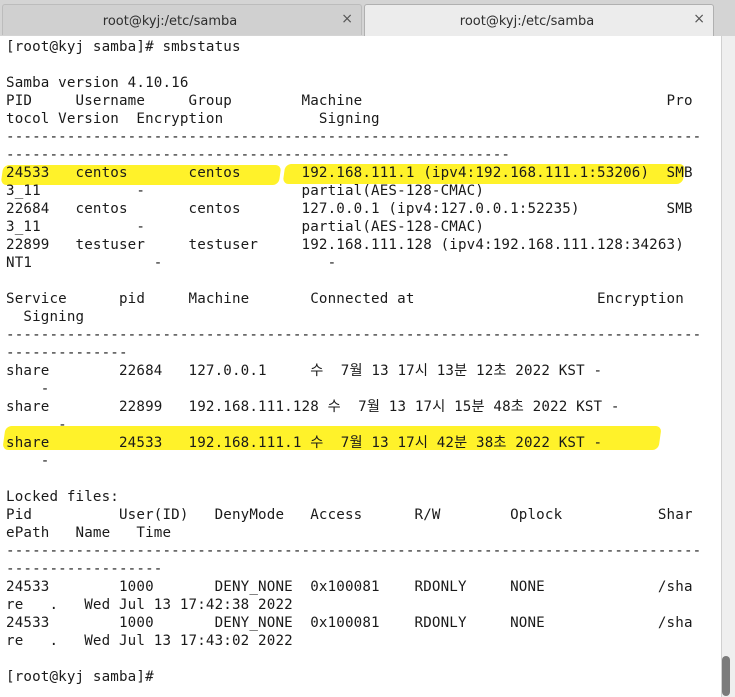 The width and height of the screenshot is (735, 697). I want to click on tab-terminal-2: root@kyj:/etc/samba ×, so click(539, 20).